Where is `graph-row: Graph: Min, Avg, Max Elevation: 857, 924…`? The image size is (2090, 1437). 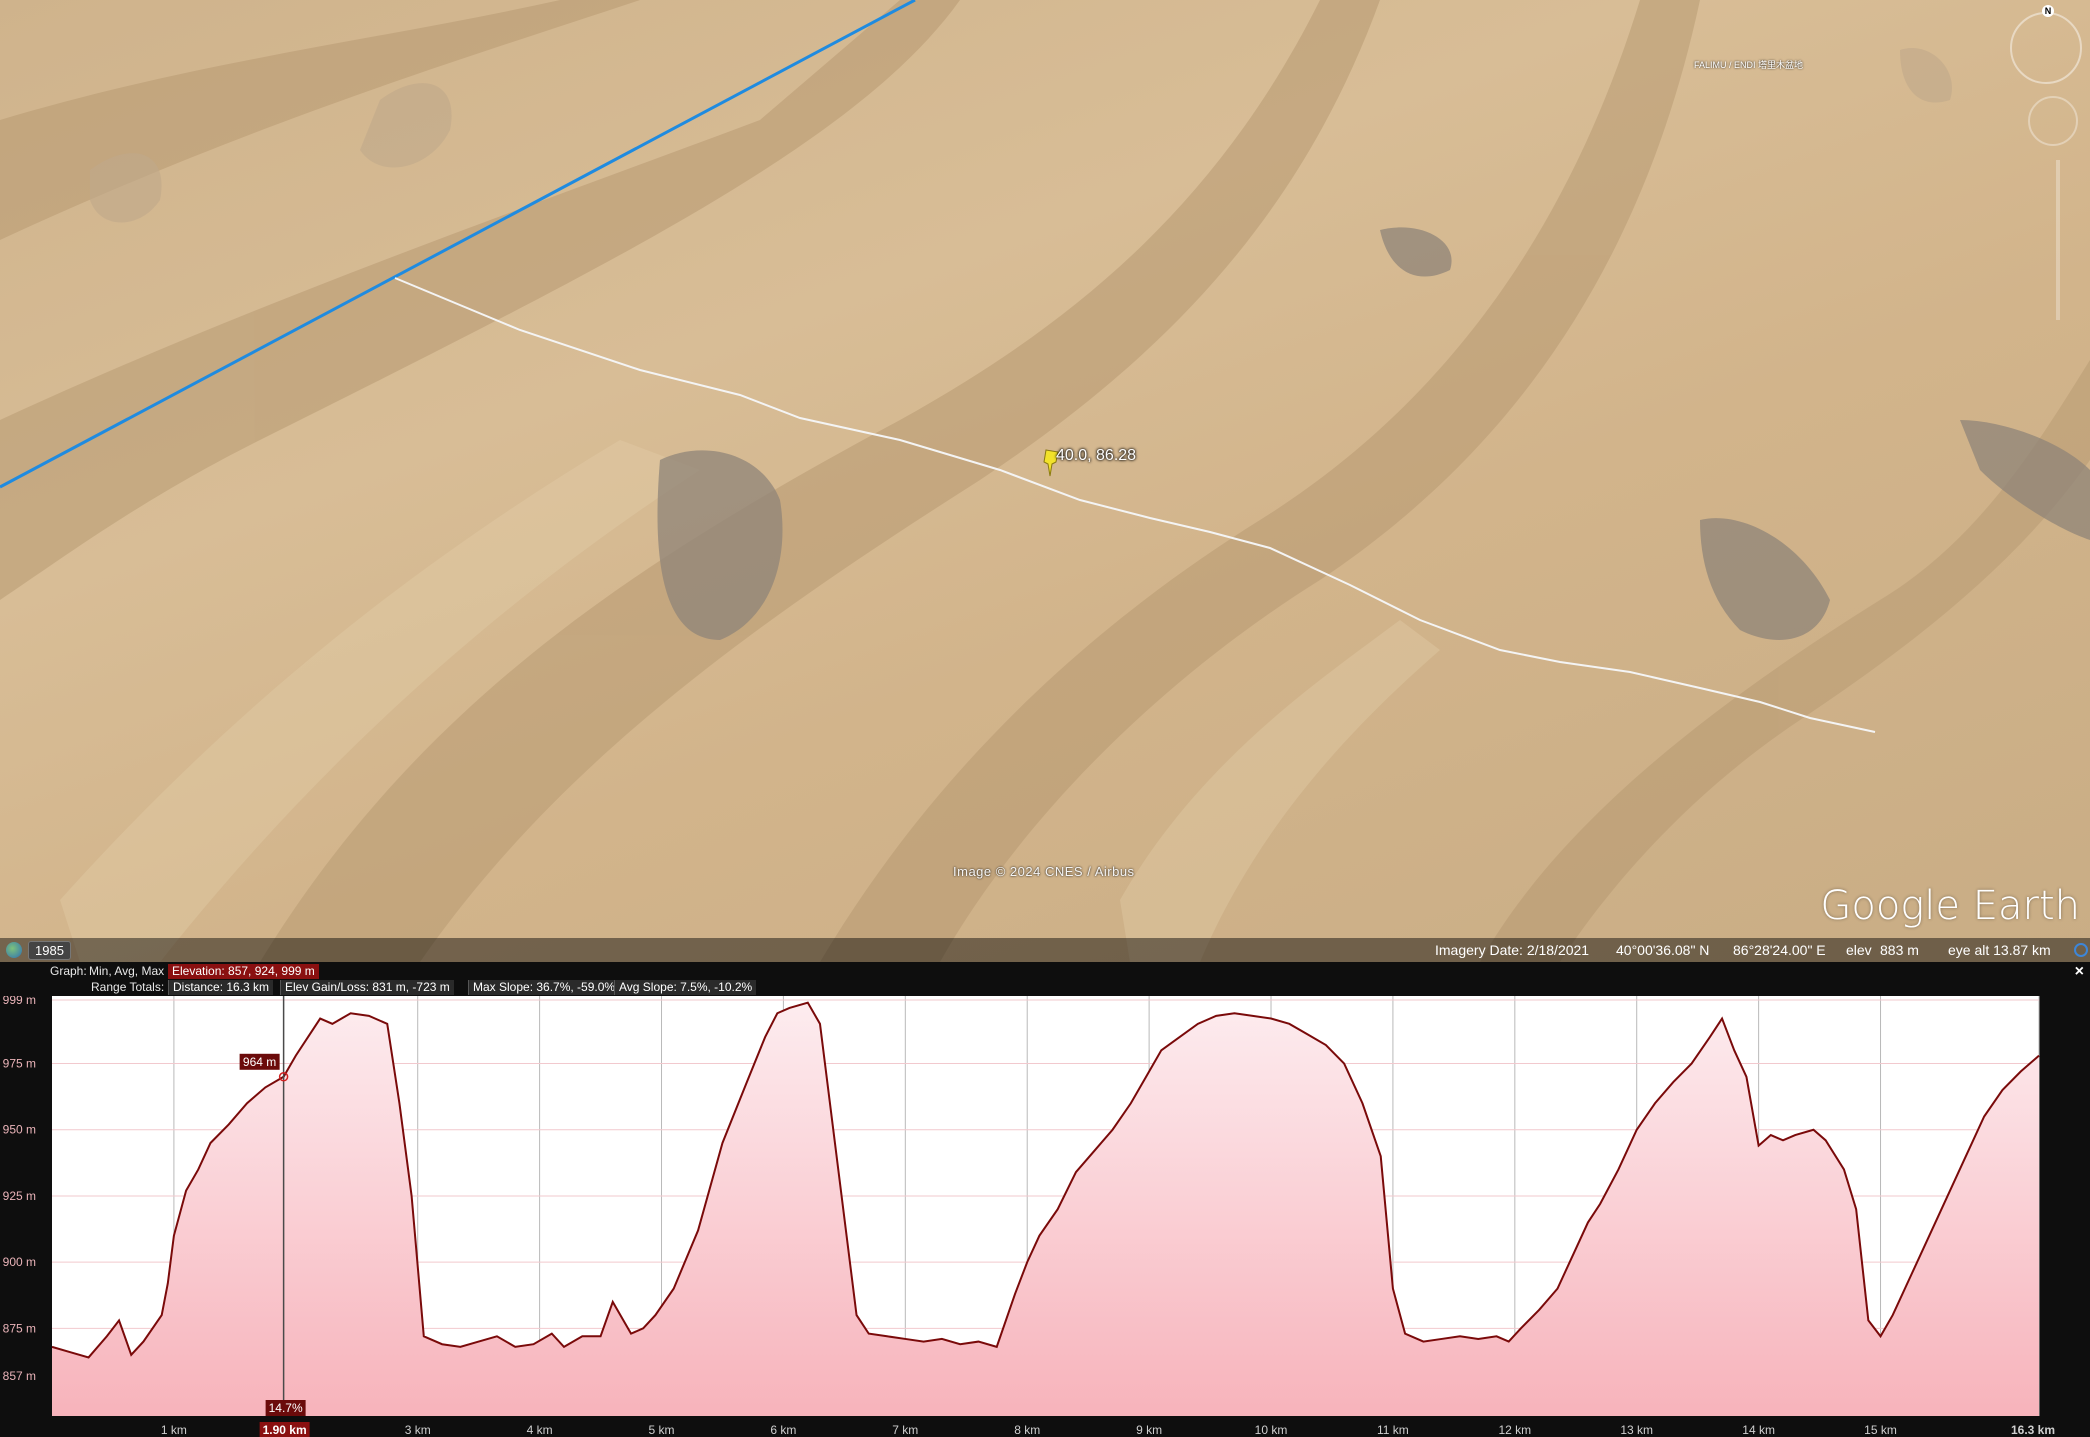
graph-row: Graph: Min, Avg, Max Elevation: 857, 924… is located at coordinates (1045, 972).